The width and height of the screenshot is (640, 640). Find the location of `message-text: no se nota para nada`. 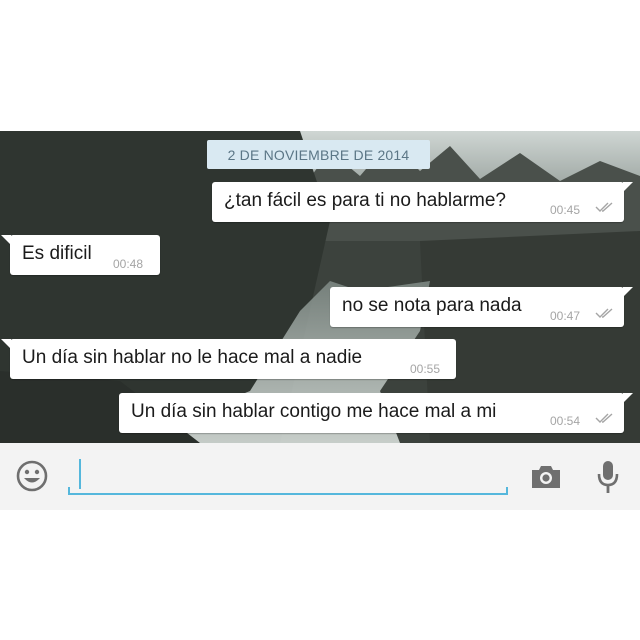

message-text: no se nota para nada is located at coordinates (432, 305).